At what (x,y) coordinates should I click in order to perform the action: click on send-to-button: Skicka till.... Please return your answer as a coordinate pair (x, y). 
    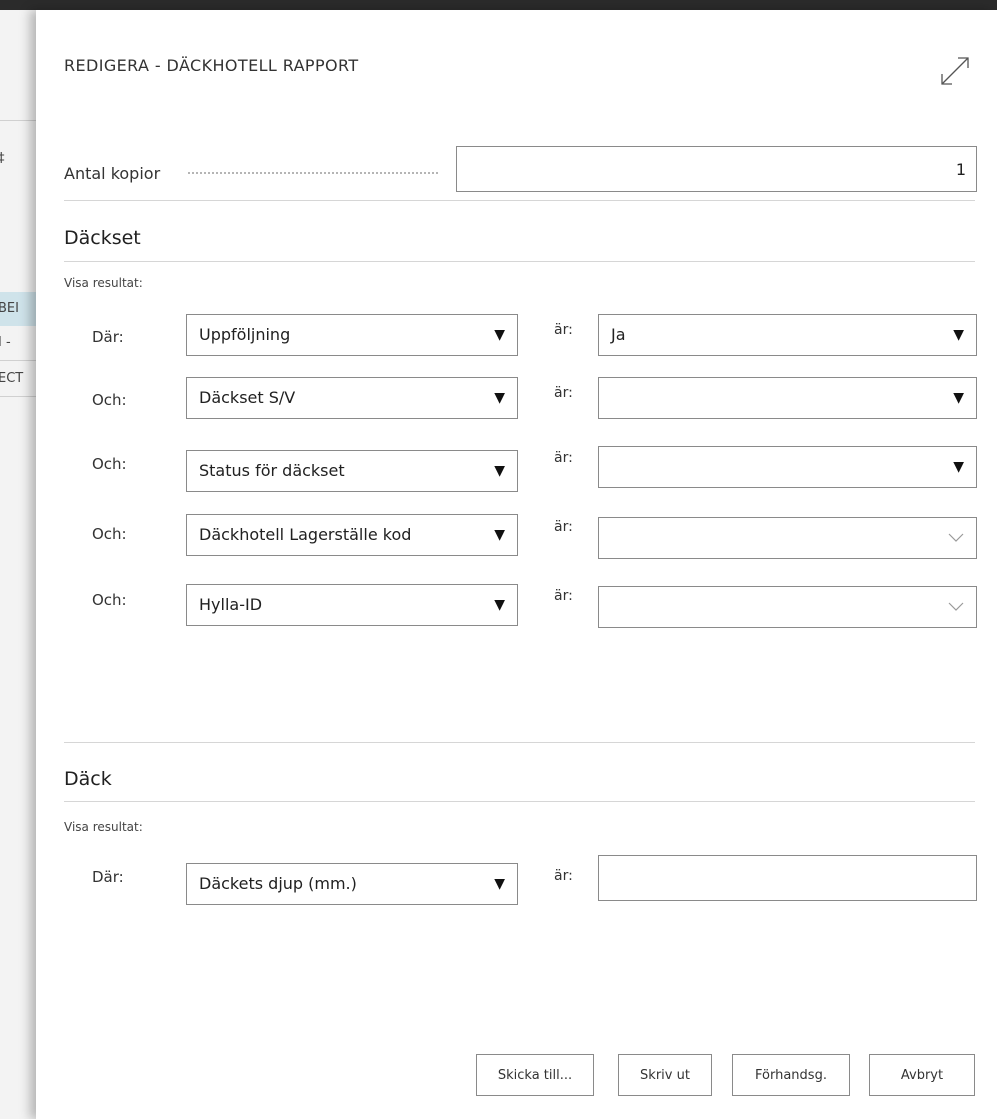
    Looking at the image, I should click on (535, 1075).